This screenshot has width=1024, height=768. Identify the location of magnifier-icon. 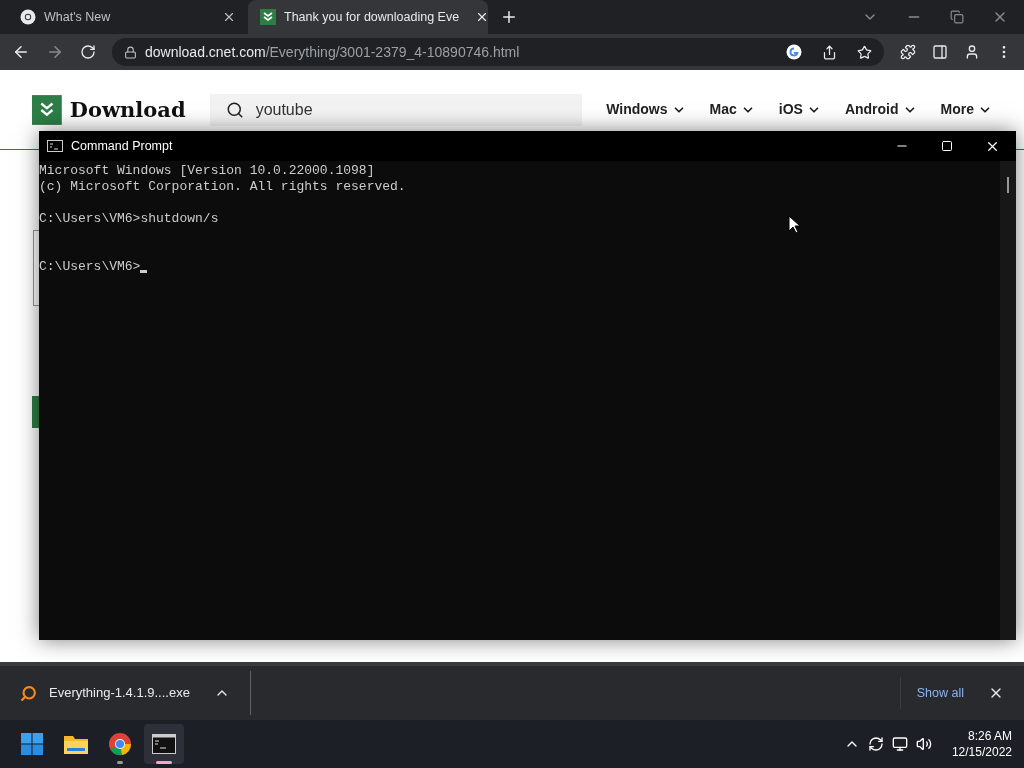
(28, 693).